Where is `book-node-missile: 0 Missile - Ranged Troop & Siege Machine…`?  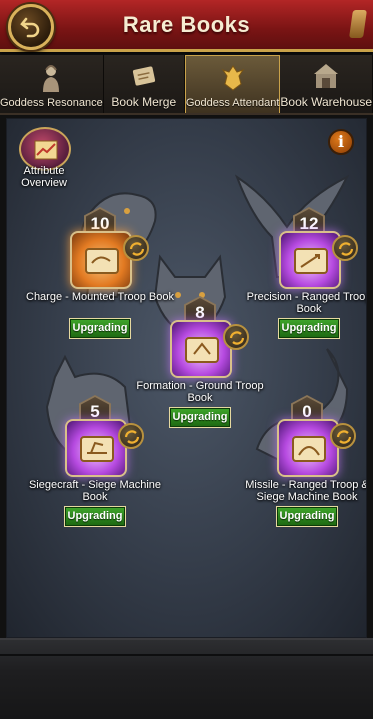 book-node-missile: 0 Missile - Ranged Troop & Siege Machine… is located at coordinates (299, 465).